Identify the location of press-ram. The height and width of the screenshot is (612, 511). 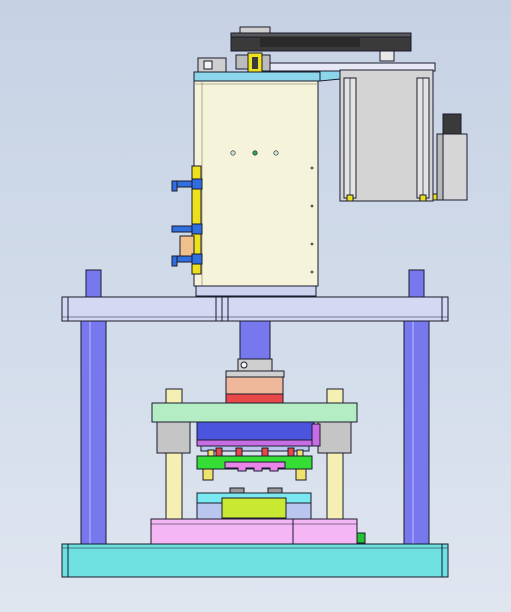
(255, 349).